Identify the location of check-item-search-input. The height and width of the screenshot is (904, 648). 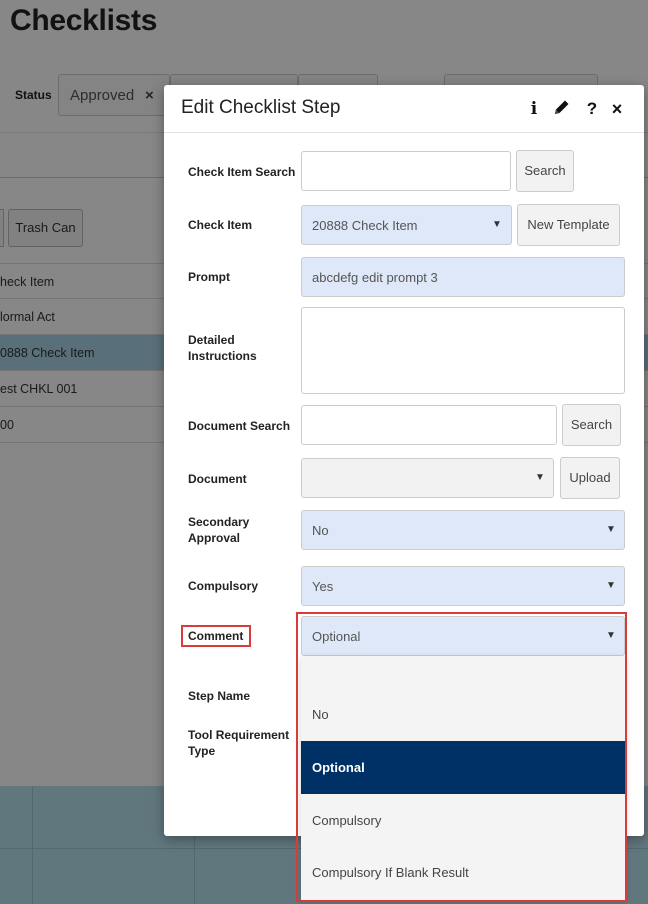
(406, 171).